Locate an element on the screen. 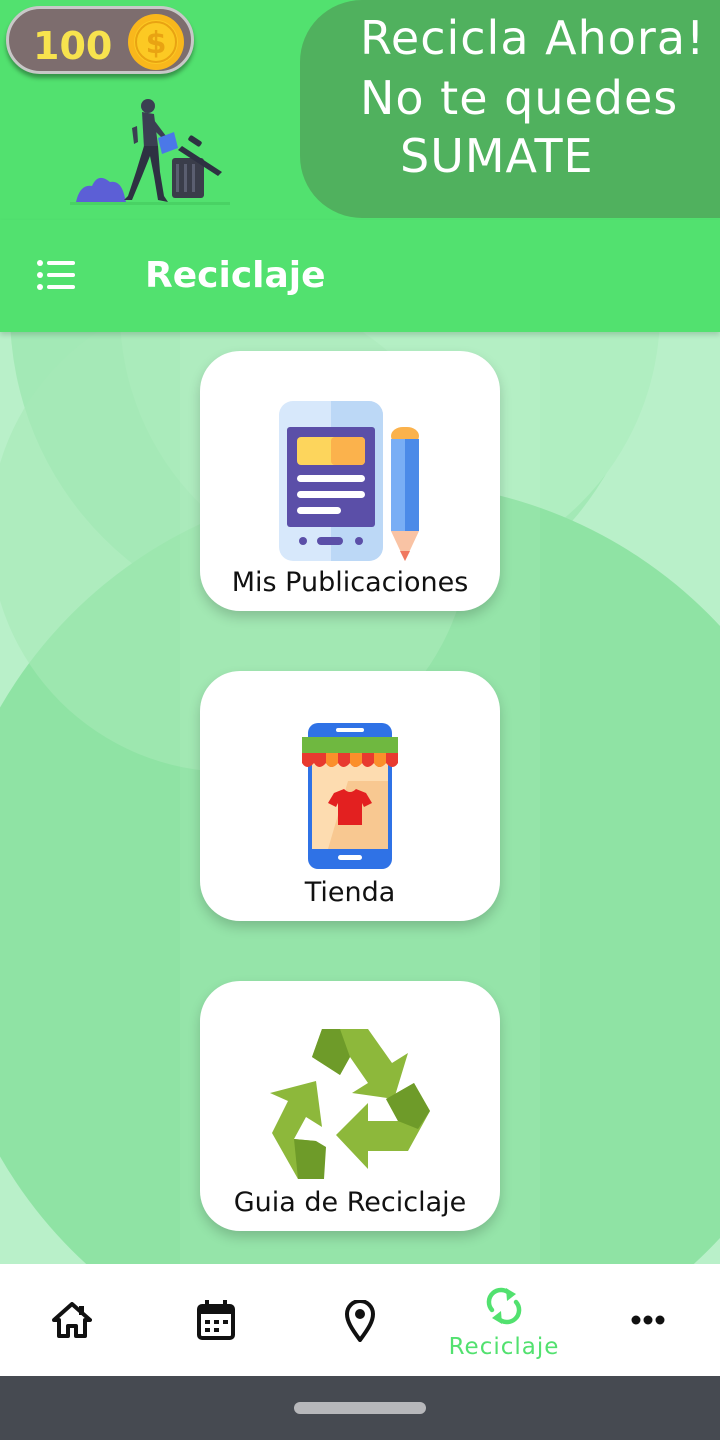 This screenshot has height=1440, width=720. slogan-banner: Recicla Ahora! No te quedes SUMATE is located at coordinates (510, 109).